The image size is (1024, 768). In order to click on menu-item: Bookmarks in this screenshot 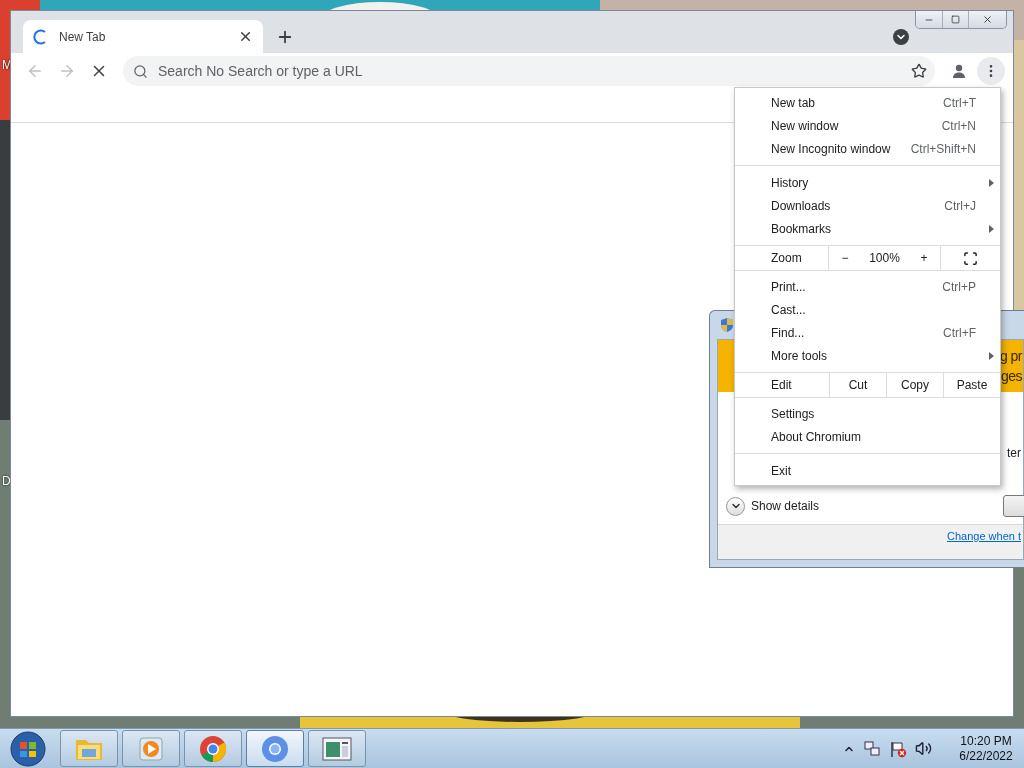, I will do `click(867, 228)`.